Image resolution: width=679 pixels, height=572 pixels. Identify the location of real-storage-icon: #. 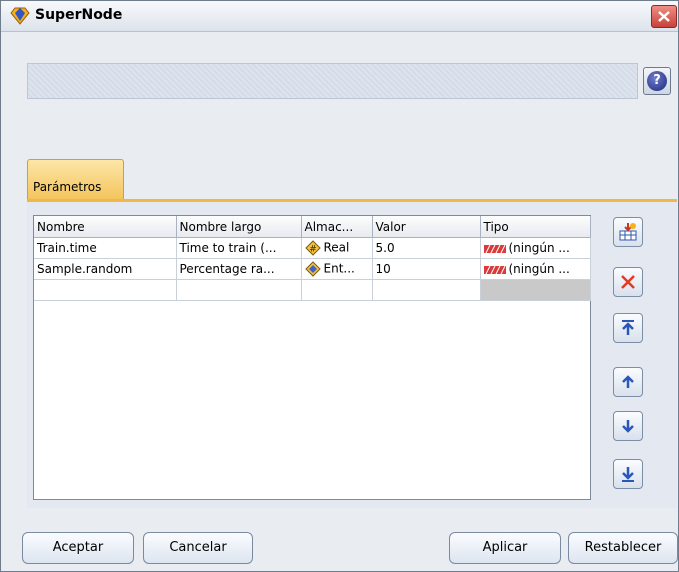
(312, 248).